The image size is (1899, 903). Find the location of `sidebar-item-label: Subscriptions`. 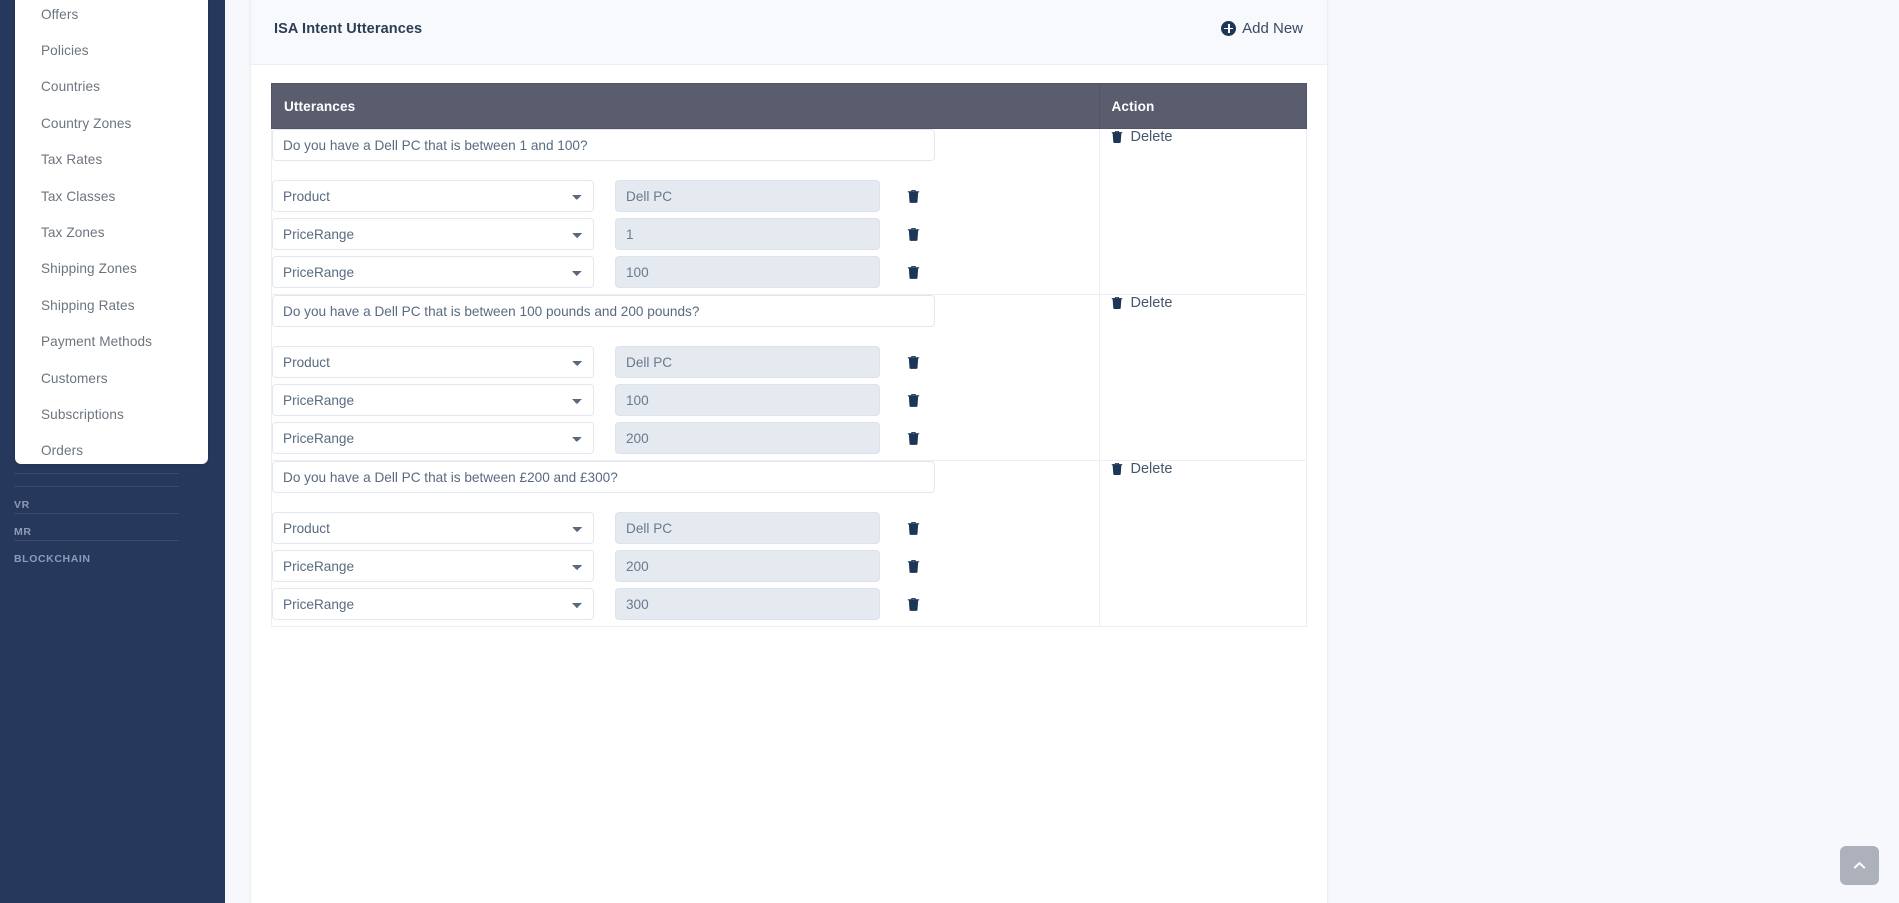

sidebar-item-label: Subscriptions is located at coordinates (82, 414).